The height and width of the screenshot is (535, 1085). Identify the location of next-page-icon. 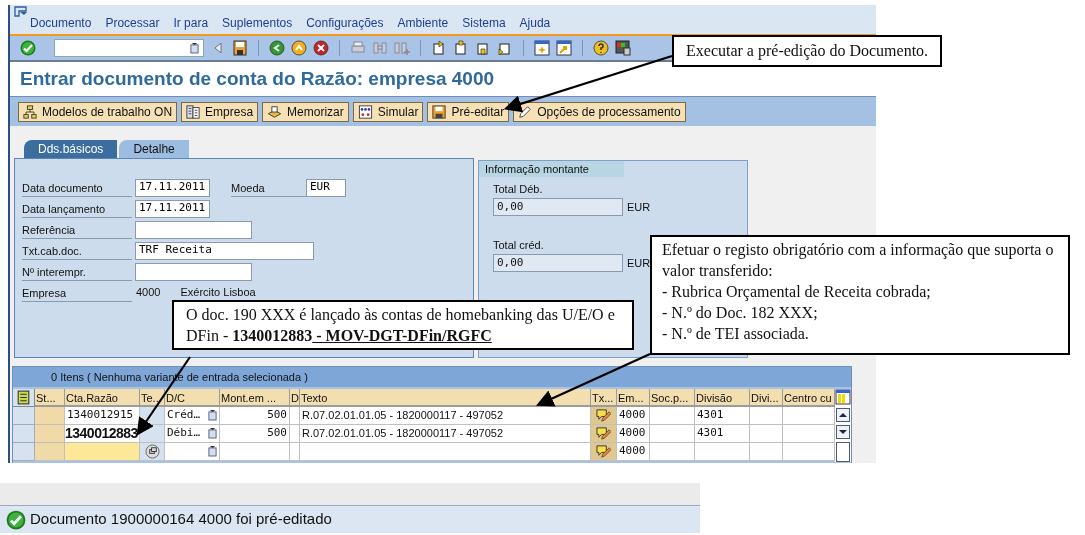
(483, 48).